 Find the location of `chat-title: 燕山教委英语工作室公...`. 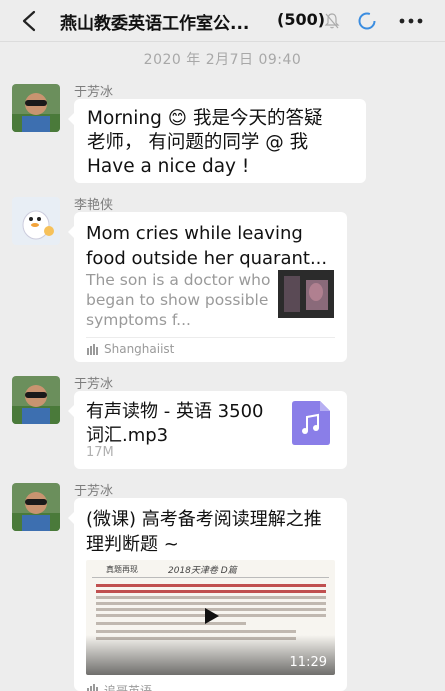

chat-title: 燕山教委英语工作室公... is located at coordinates (154, 21).